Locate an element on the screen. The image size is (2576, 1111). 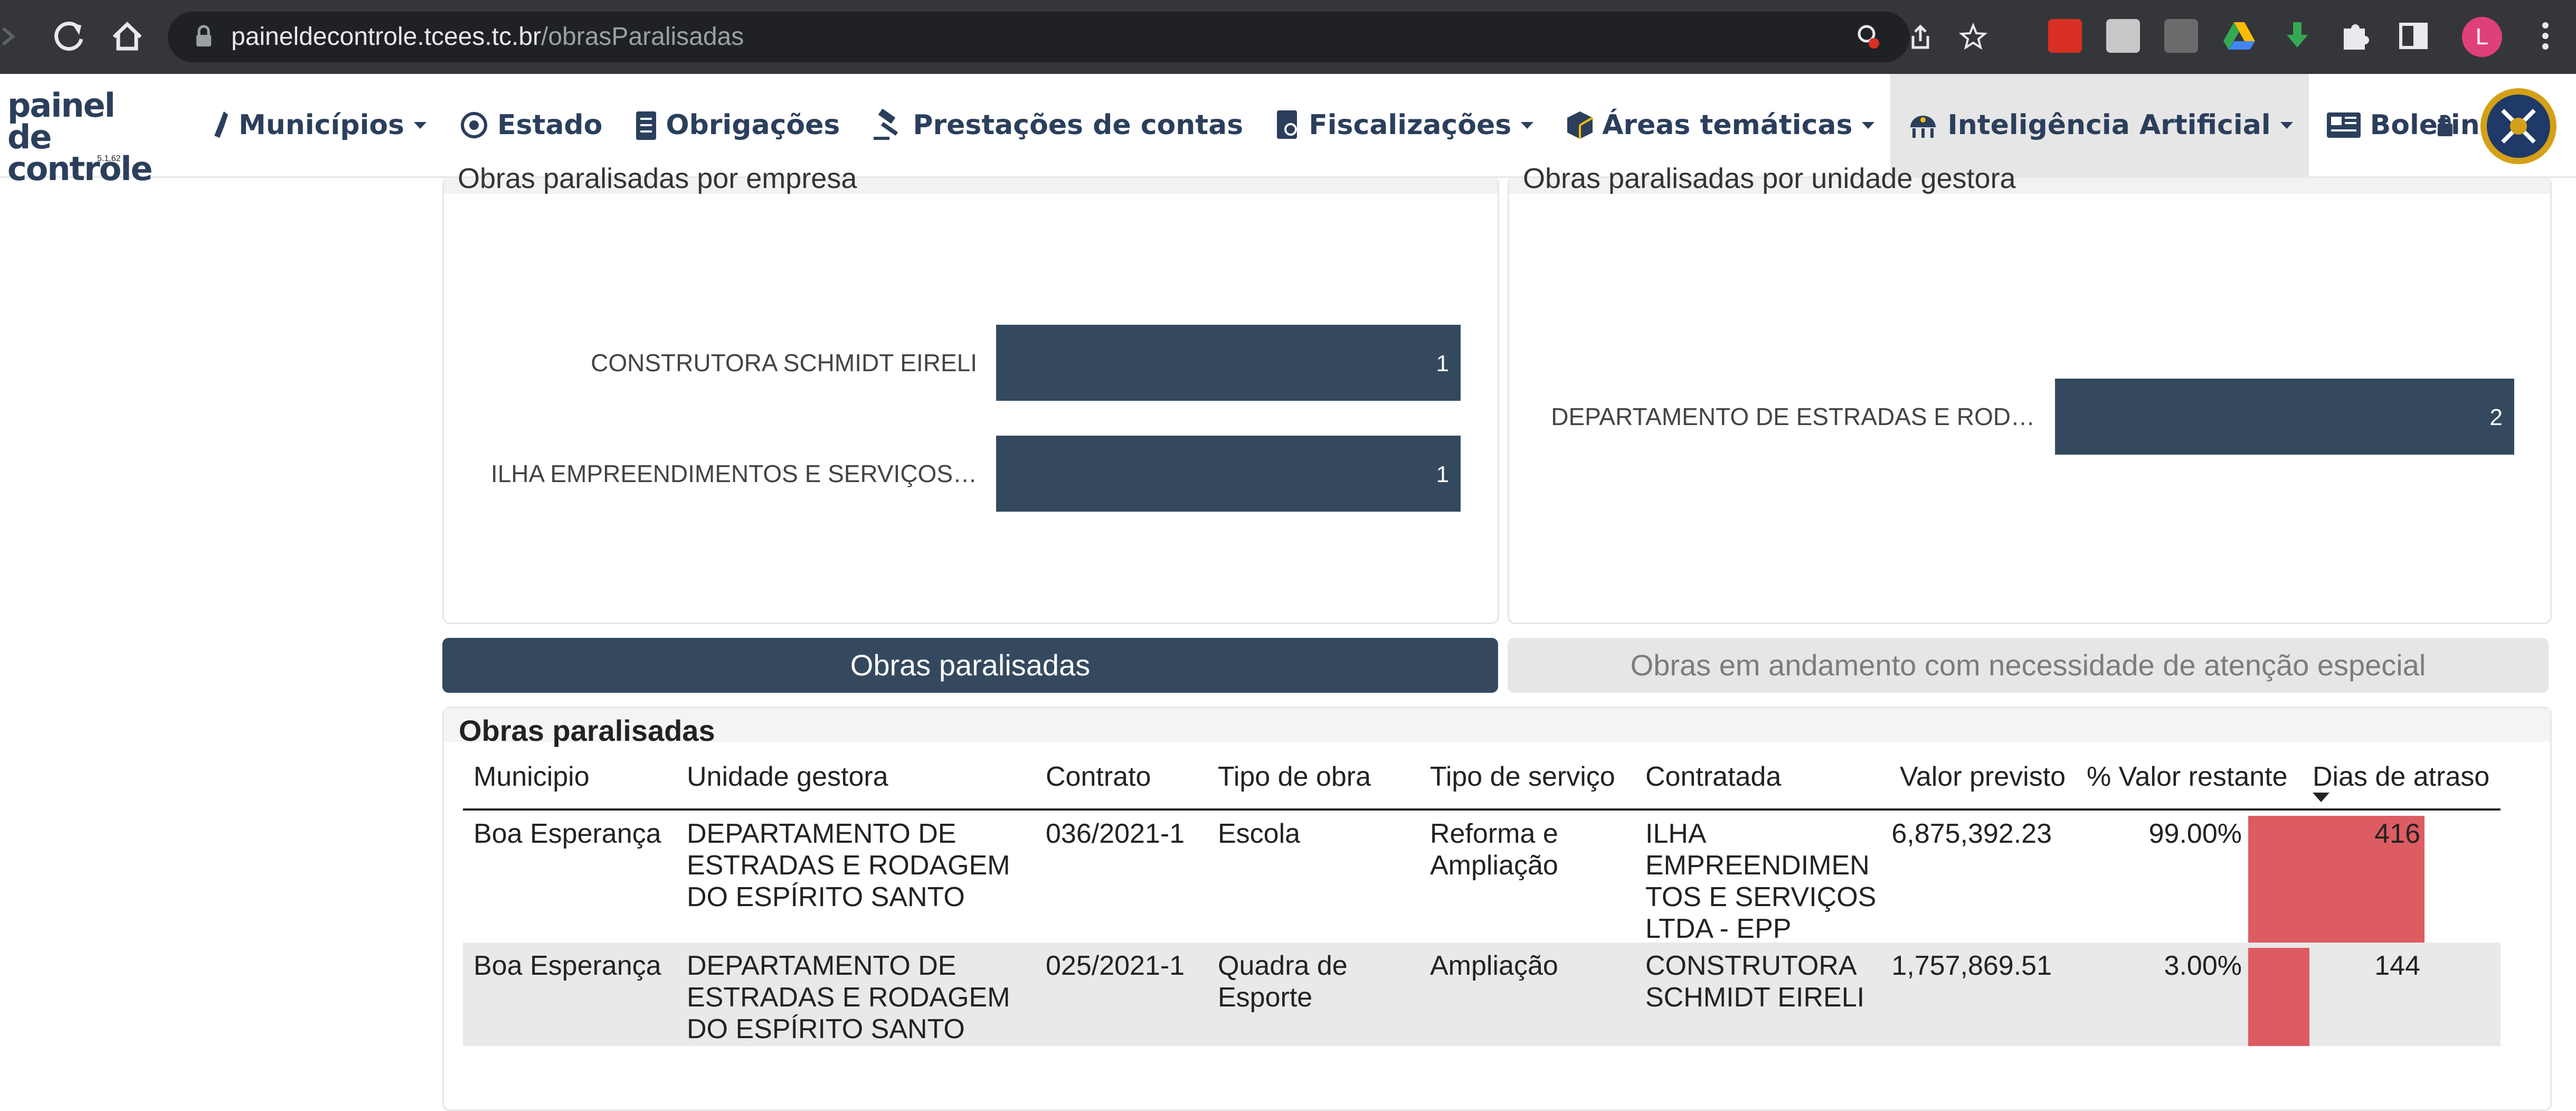
column-header-municipio: Municipio is located at coordinates (531, 777).